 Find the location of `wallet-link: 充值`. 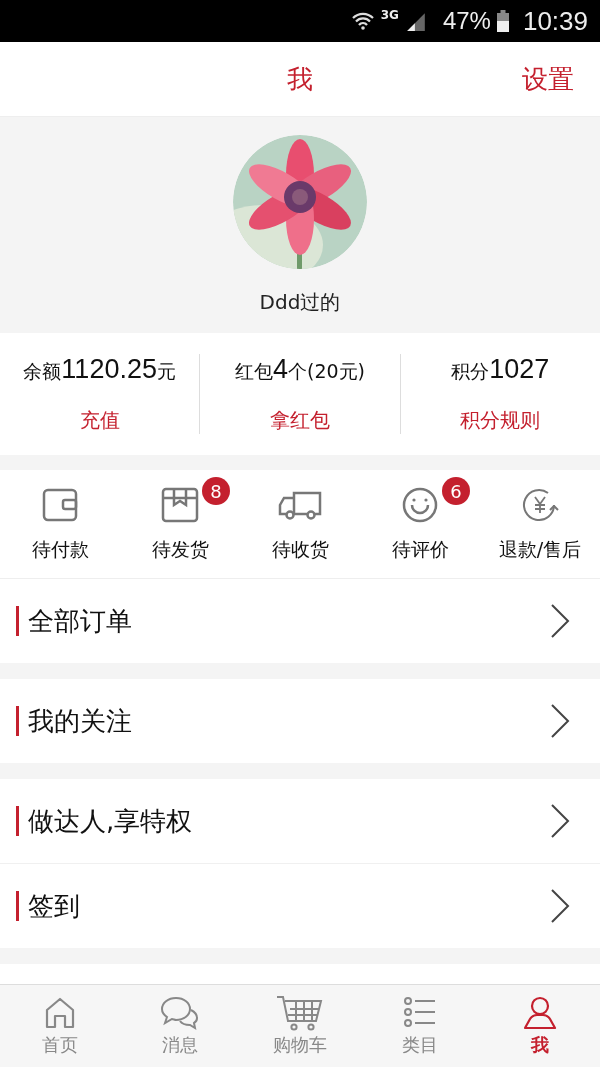

wallet-link: 充值 is located at coordinates (99, 420).